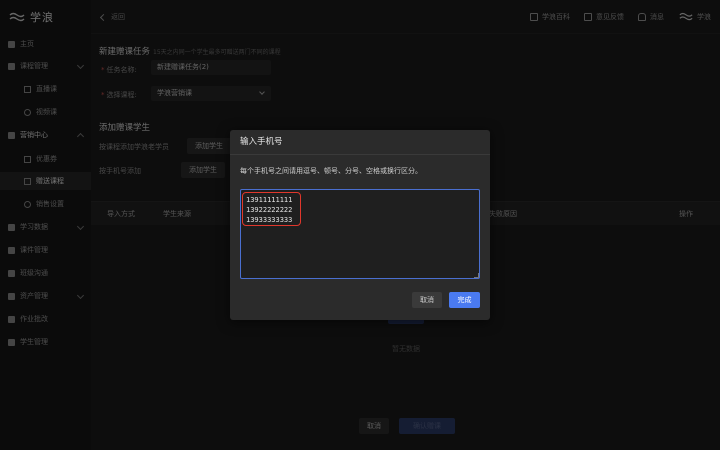  Describe the element at coordinates (427, 300) in the screenshot. I see `dialog-cancel-button: 取消` at that location.